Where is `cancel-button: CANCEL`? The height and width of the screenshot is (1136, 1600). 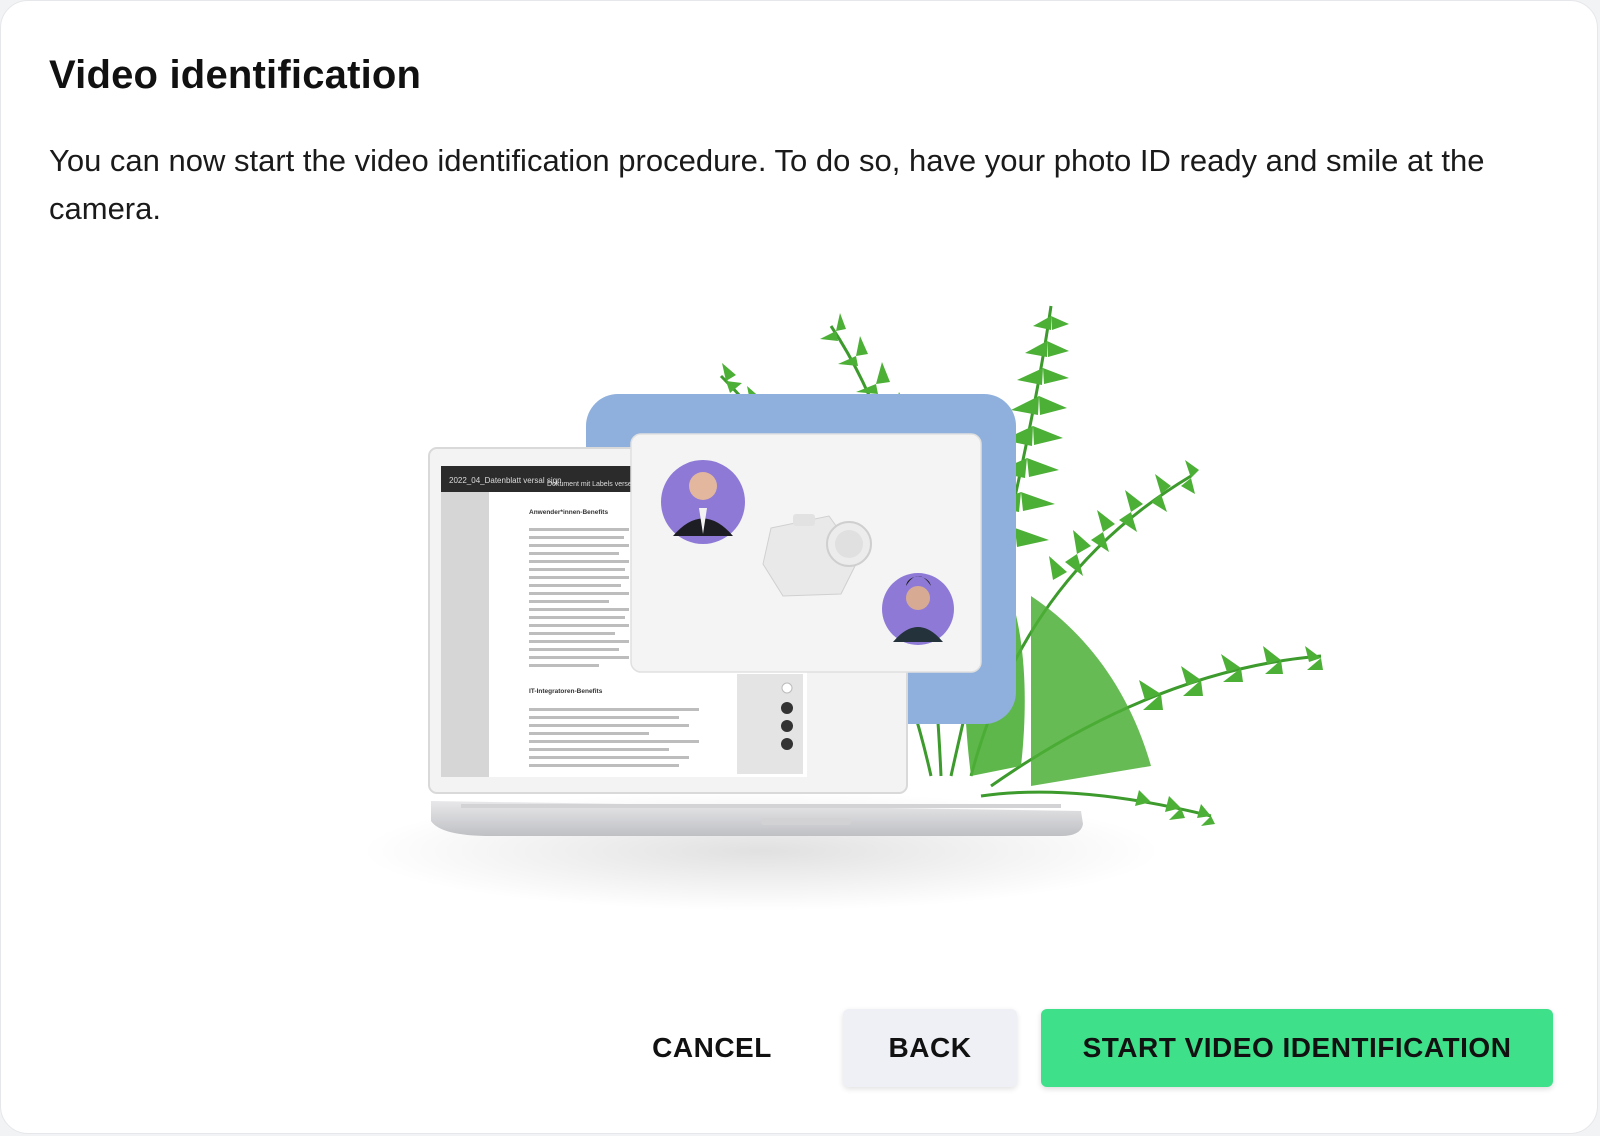 cancel-button: CANCEL is located at coordinates (712, 1048).